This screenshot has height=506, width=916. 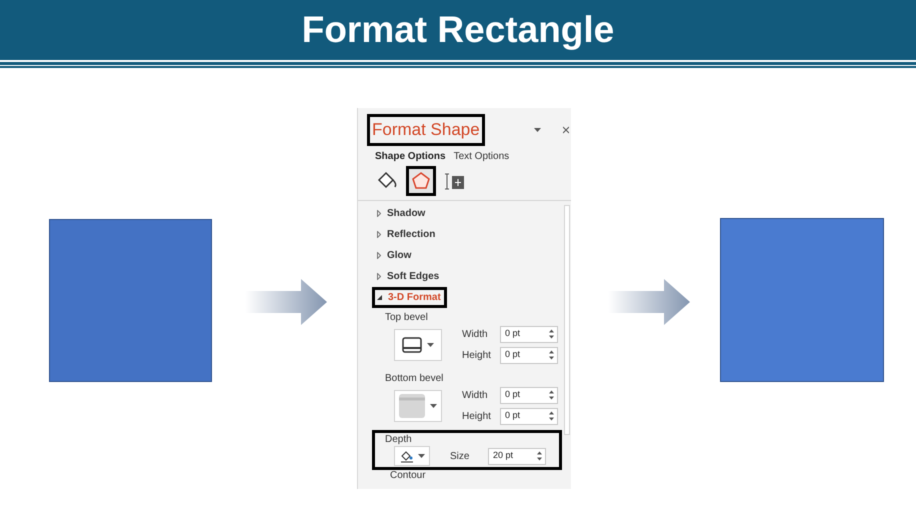 I want to click on expanded-triangle-icon, so click(x=379, y=297).